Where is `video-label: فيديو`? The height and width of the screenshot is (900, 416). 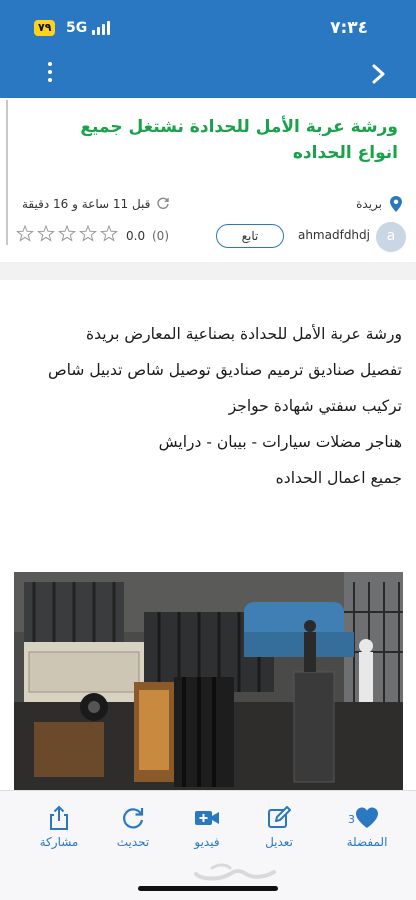
video-label: فيديو is located at coordinates (207, 842).